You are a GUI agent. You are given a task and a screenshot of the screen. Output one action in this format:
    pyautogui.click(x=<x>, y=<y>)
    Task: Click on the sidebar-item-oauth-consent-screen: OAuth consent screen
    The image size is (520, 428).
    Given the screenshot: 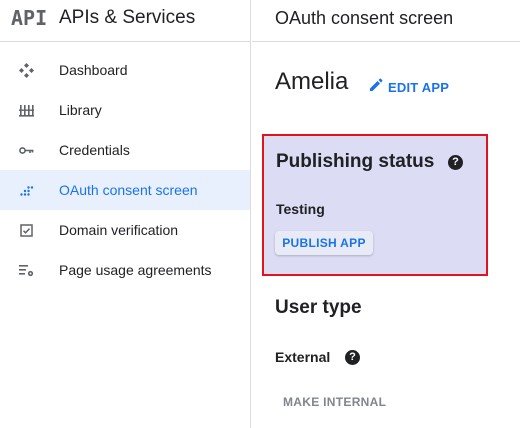 What is the action you would take?
    pyautogui.click(x=125, y=190)
    